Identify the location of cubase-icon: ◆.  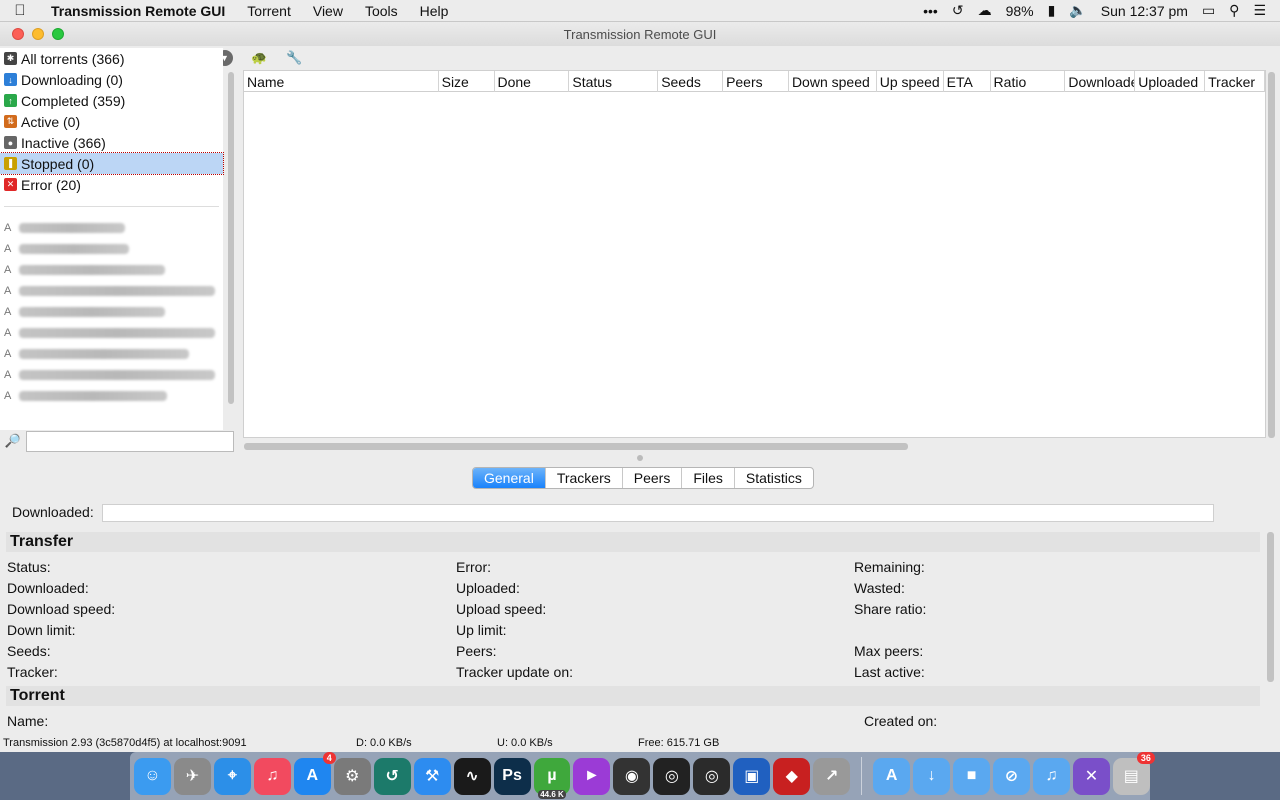
(792, 776).